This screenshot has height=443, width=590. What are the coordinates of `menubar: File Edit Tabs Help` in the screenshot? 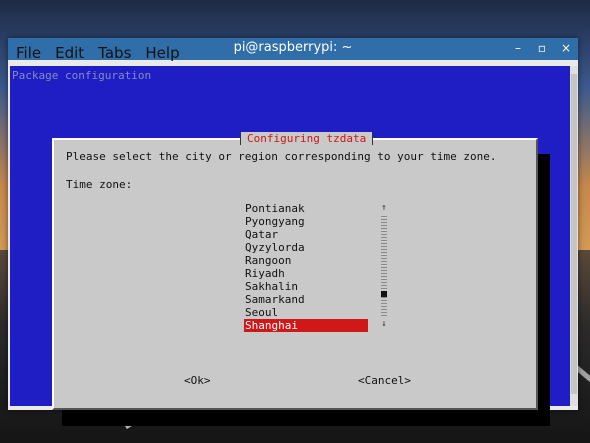 It's located at (94, 55).